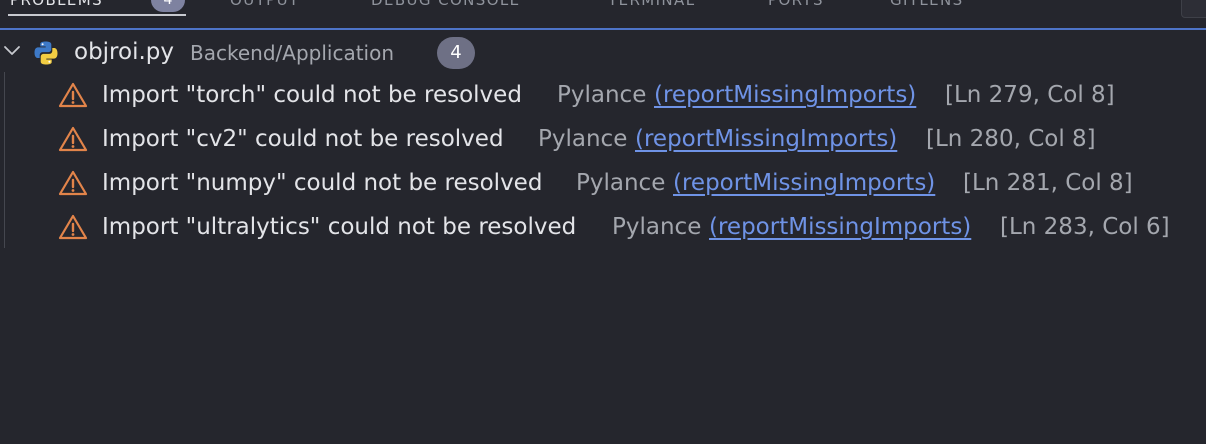 Image resolution: width=1206 pixels, height=444 pixels. What do you see at coordinates (124, 52) in the screenshot?
I see `file-name: objroi.py` at bounding box center [124, 52].